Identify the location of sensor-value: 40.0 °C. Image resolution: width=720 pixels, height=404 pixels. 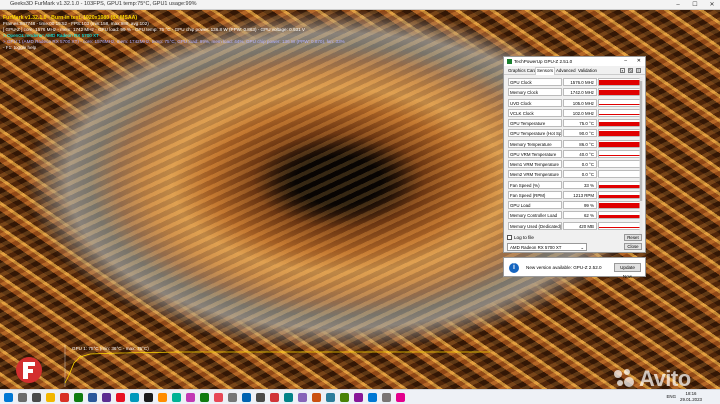
(580, 153).